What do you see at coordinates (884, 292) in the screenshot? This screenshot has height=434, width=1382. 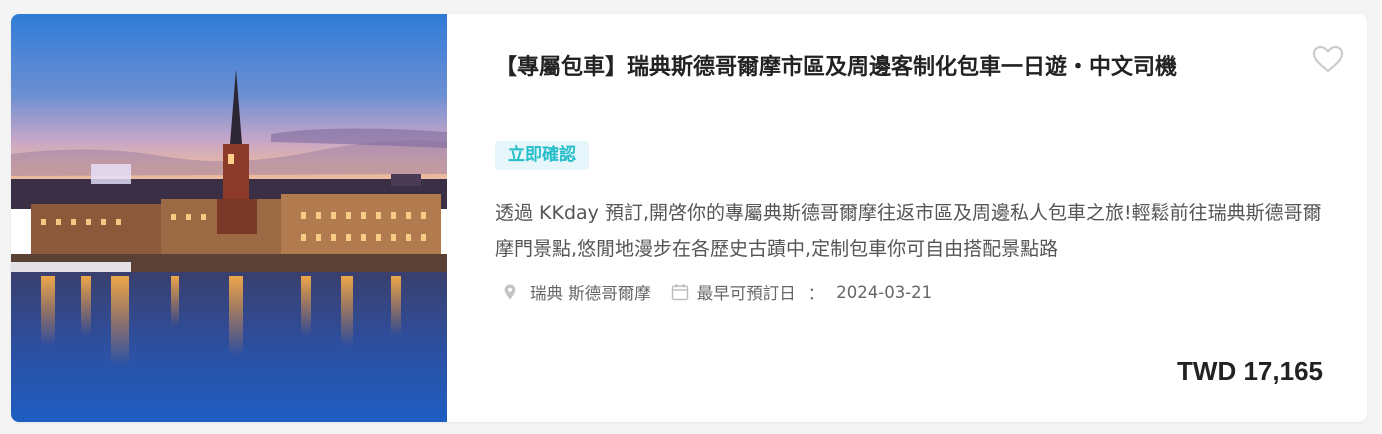 I see `earliest-date-value: 2024-03-21` at bounding box center [884, 292].